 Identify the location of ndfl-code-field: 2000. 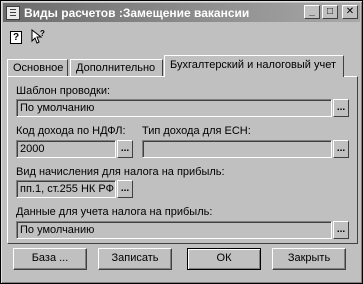
(66, 149).